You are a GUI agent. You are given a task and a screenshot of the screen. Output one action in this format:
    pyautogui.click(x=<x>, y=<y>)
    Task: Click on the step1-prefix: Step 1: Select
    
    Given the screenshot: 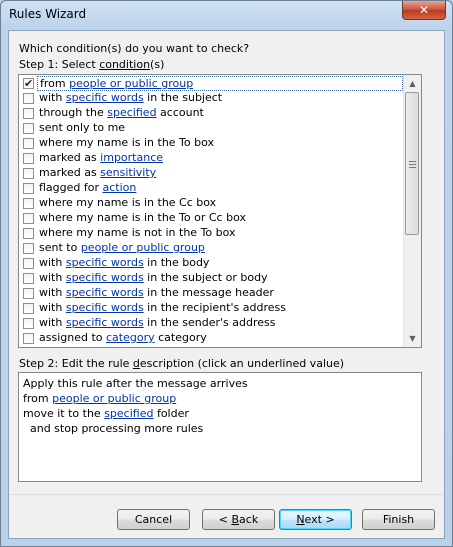 What is the action you would take?
    pyautogui.click(x=59, y=64)
    